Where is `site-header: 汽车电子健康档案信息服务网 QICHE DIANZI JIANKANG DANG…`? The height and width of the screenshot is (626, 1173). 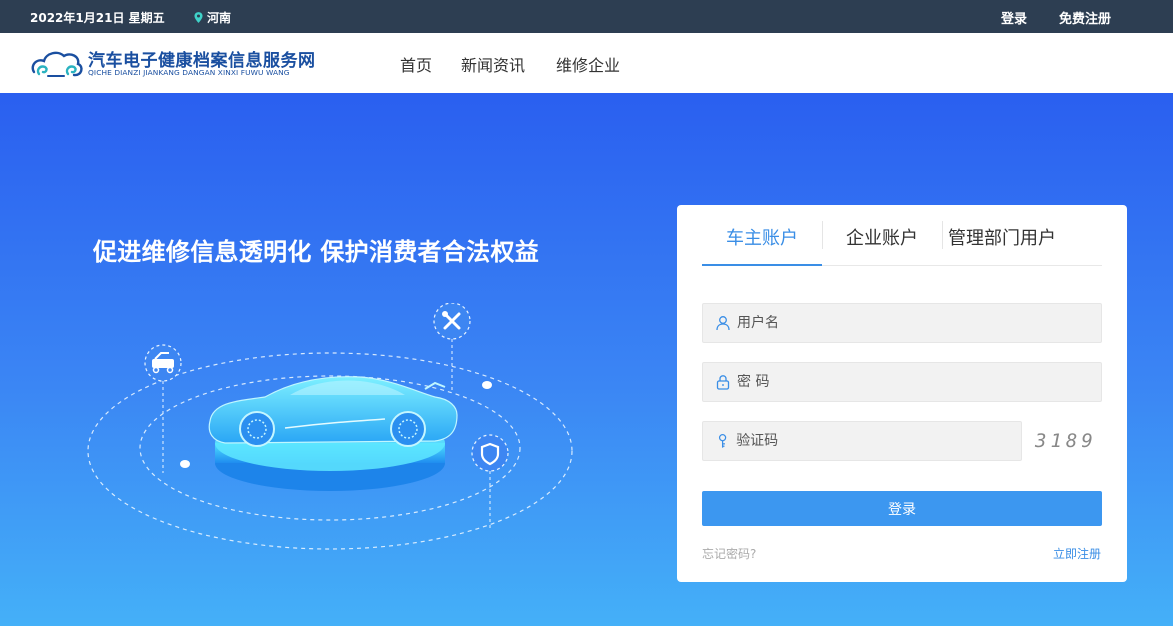 site-header: 汽车电子健康档案信息服务网 QICHE DIANZI JIANKANG DANG… is located at coordinates (586, 63).